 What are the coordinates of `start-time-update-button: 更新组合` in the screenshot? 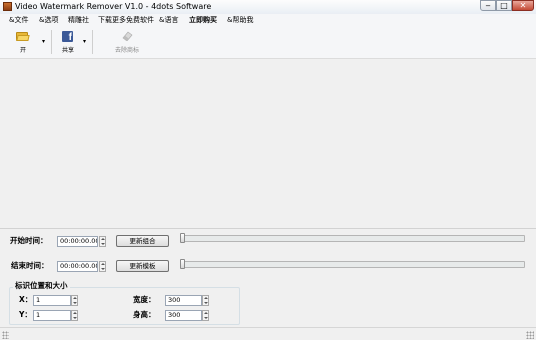 It's located at (142, 241).